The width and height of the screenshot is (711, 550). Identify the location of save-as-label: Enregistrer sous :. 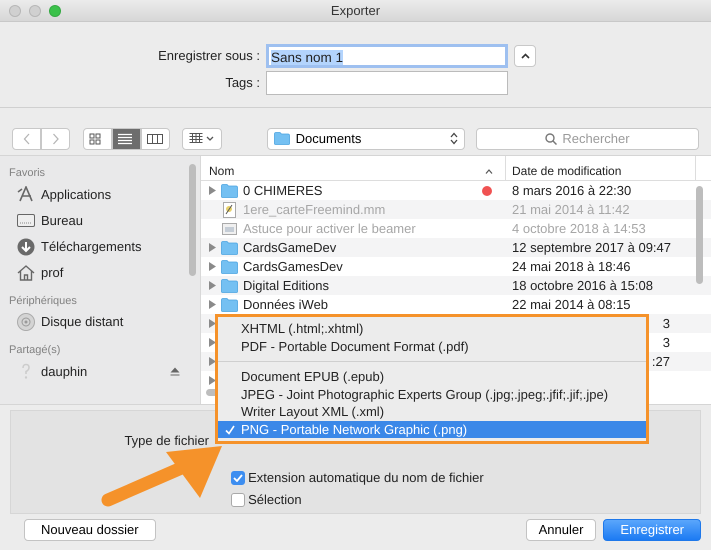
(209, 56).